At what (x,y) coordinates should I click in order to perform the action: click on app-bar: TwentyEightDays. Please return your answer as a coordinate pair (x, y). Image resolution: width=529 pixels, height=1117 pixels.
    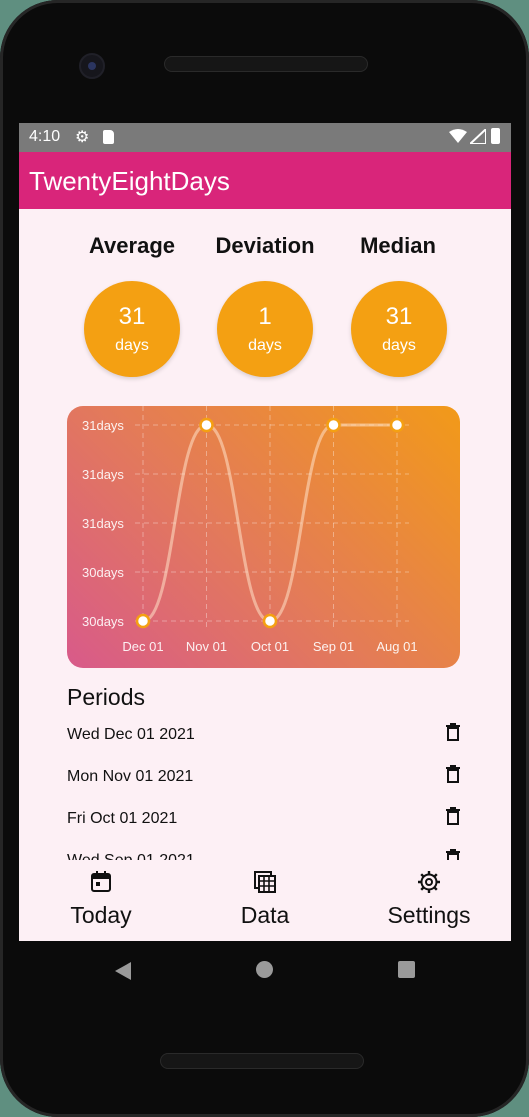
    Looking at the image, I should click on (265, 180).